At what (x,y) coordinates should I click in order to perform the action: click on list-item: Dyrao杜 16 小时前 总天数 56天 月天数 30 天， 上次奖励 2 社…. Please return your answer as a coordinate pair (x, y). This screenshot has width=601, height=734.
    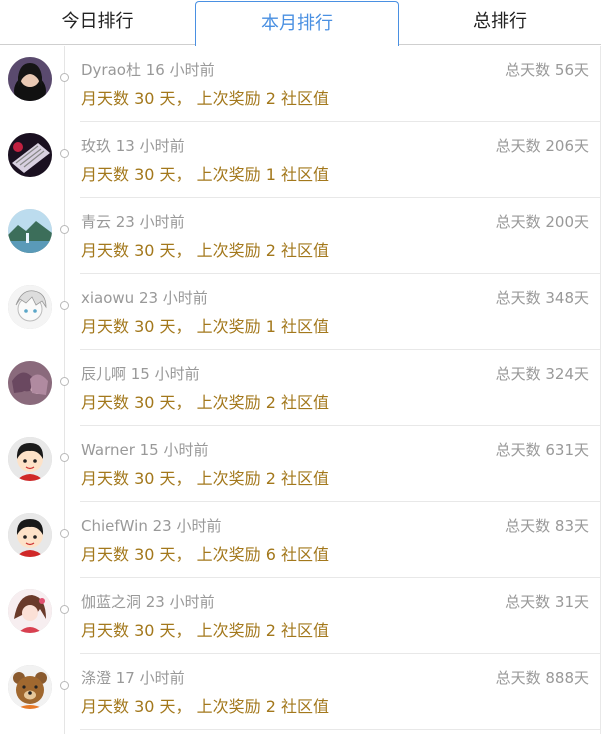
    Looking at the image, I should click on (300, 84).